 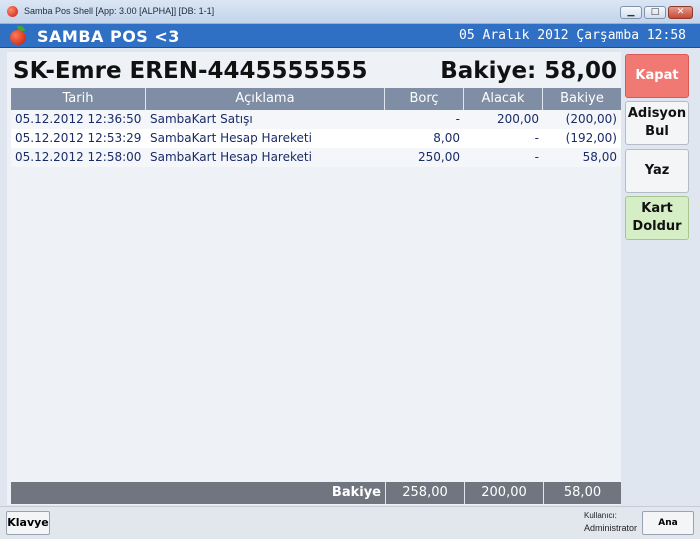 What do you see at coordinates (201, 119) in the screenshot?
I see `cell-description: SambaKart Satışı` at bounding box center [201, 119].